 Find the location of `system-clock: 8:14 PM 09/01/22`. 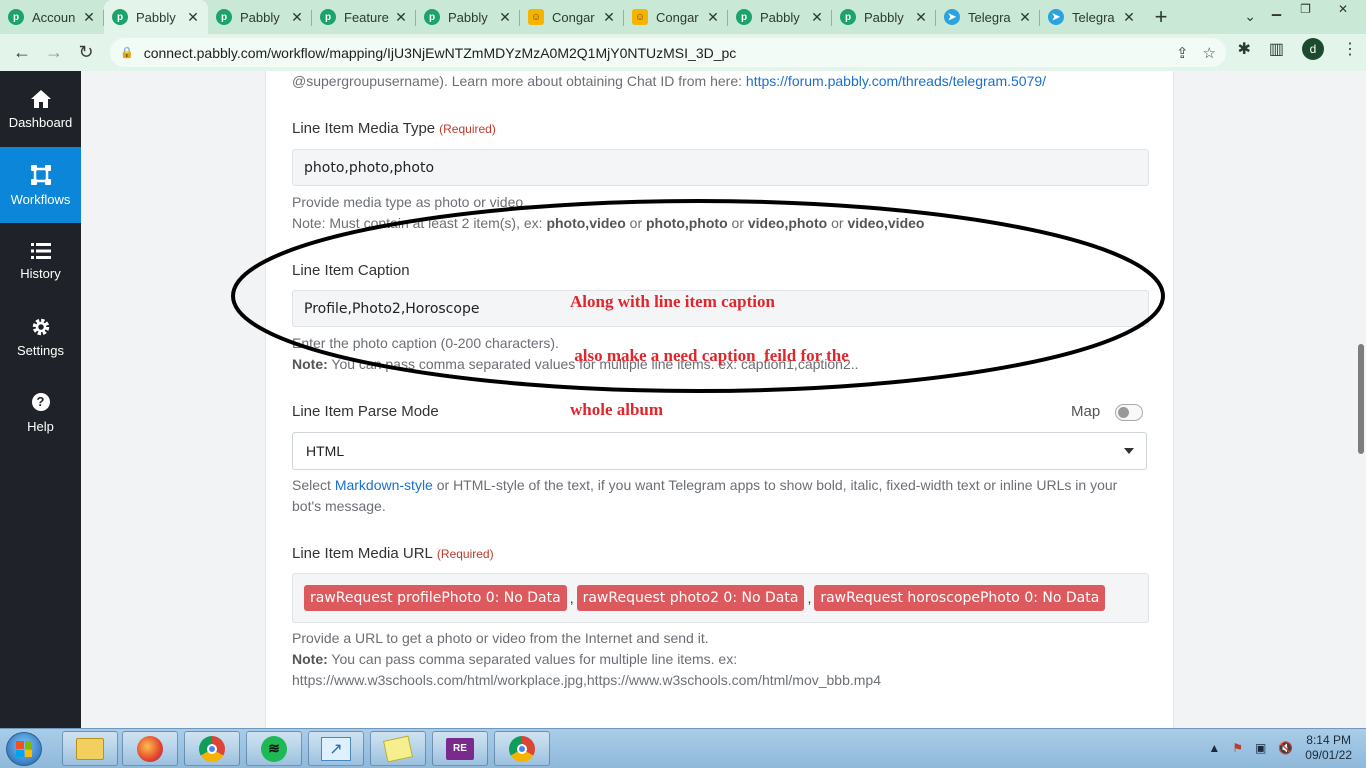

system-clock: 8:14 PM 09/01/22 is located at coordinates (1328, 748).